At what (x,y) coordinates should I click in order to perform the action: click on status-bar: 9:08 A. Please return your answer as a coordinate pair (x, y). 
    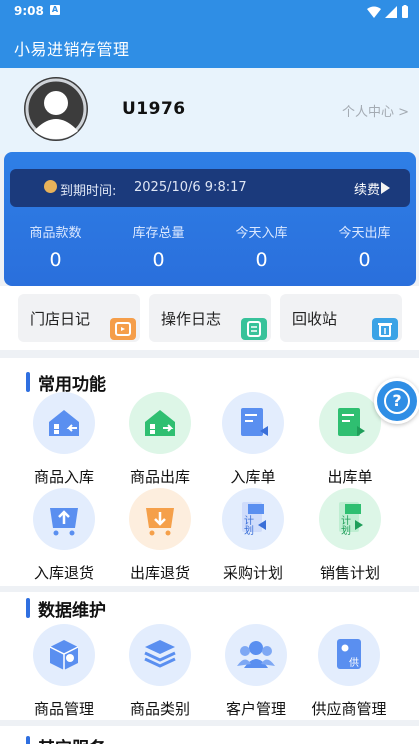
    Looking at the image, I should click on (209, 12).